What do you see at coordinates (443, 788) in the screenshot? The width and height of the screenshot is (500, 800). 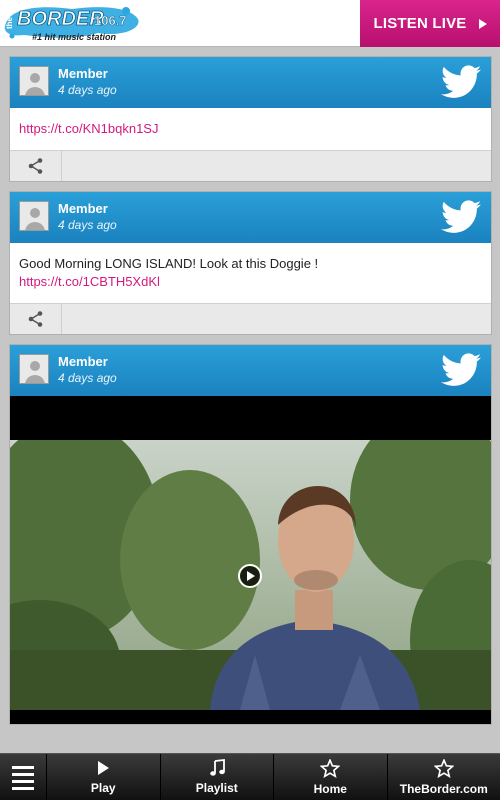 I see `nav-theborder-com-label: TheBorder.com` at bounding box center [443, 788].